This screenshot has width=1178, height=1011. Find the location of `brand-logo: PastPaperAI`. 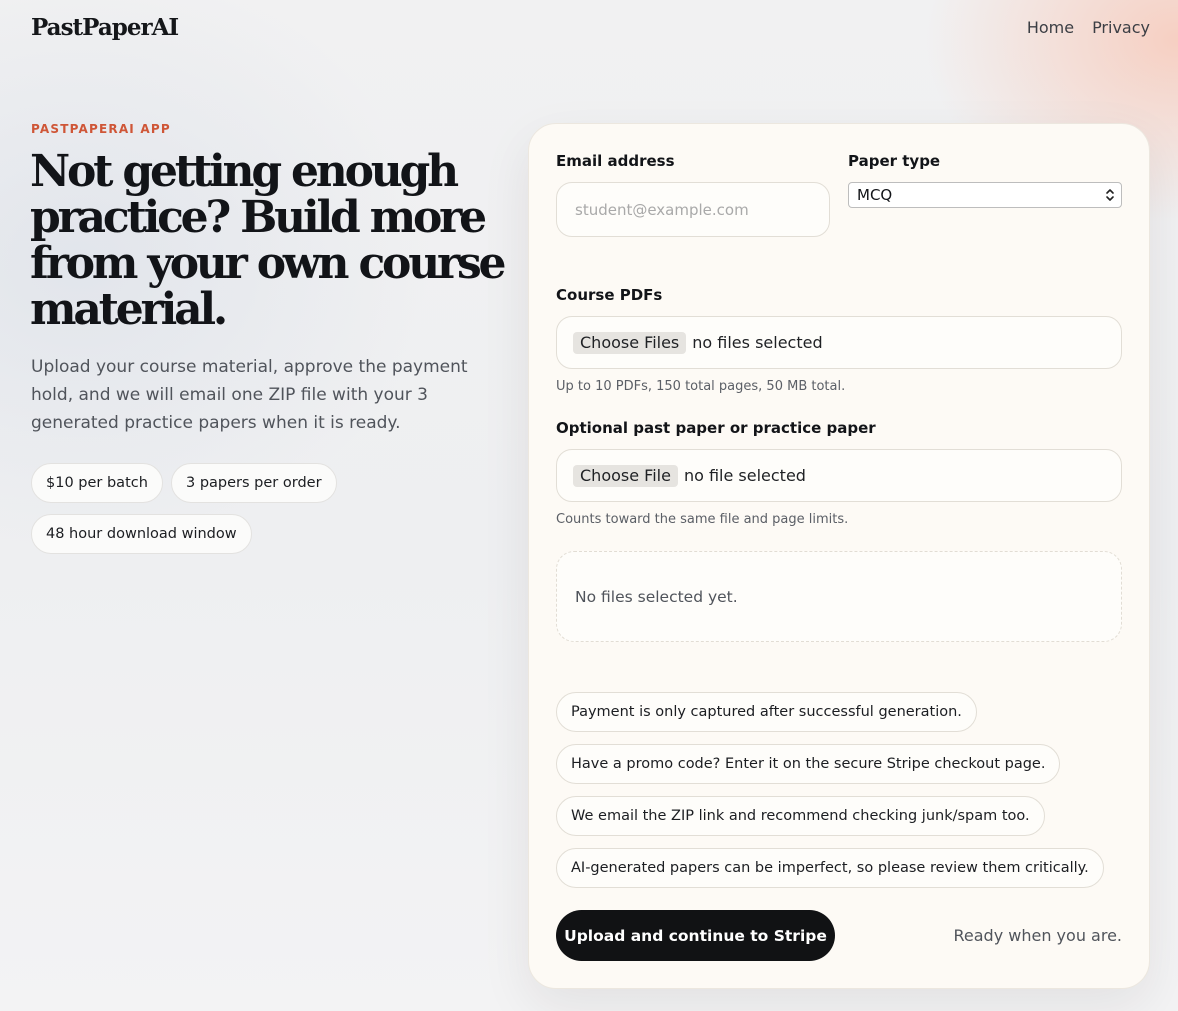

brand-logo: PastPaperAI is located at coordinates (105, 27).